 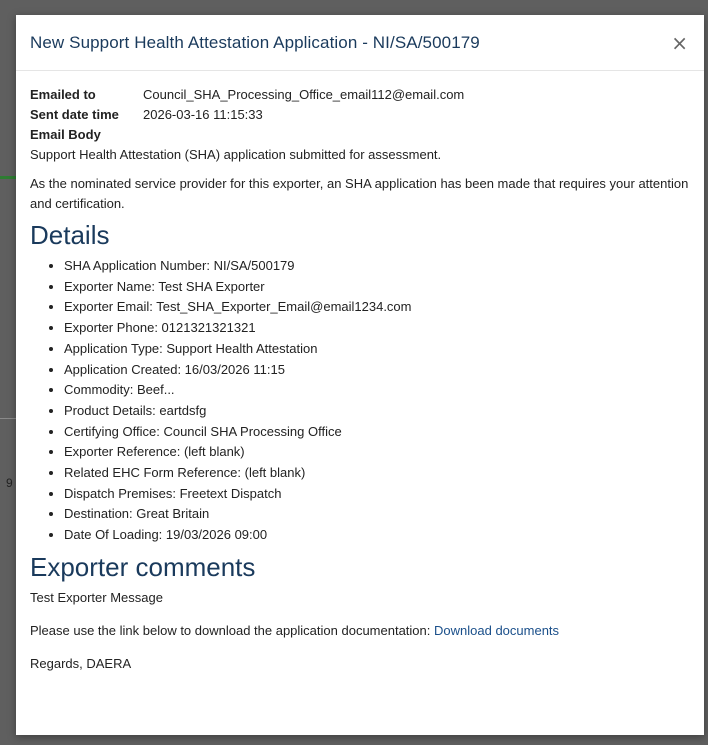 I want to click on download-documents-link: Download documents, so click(x=496, y=630).